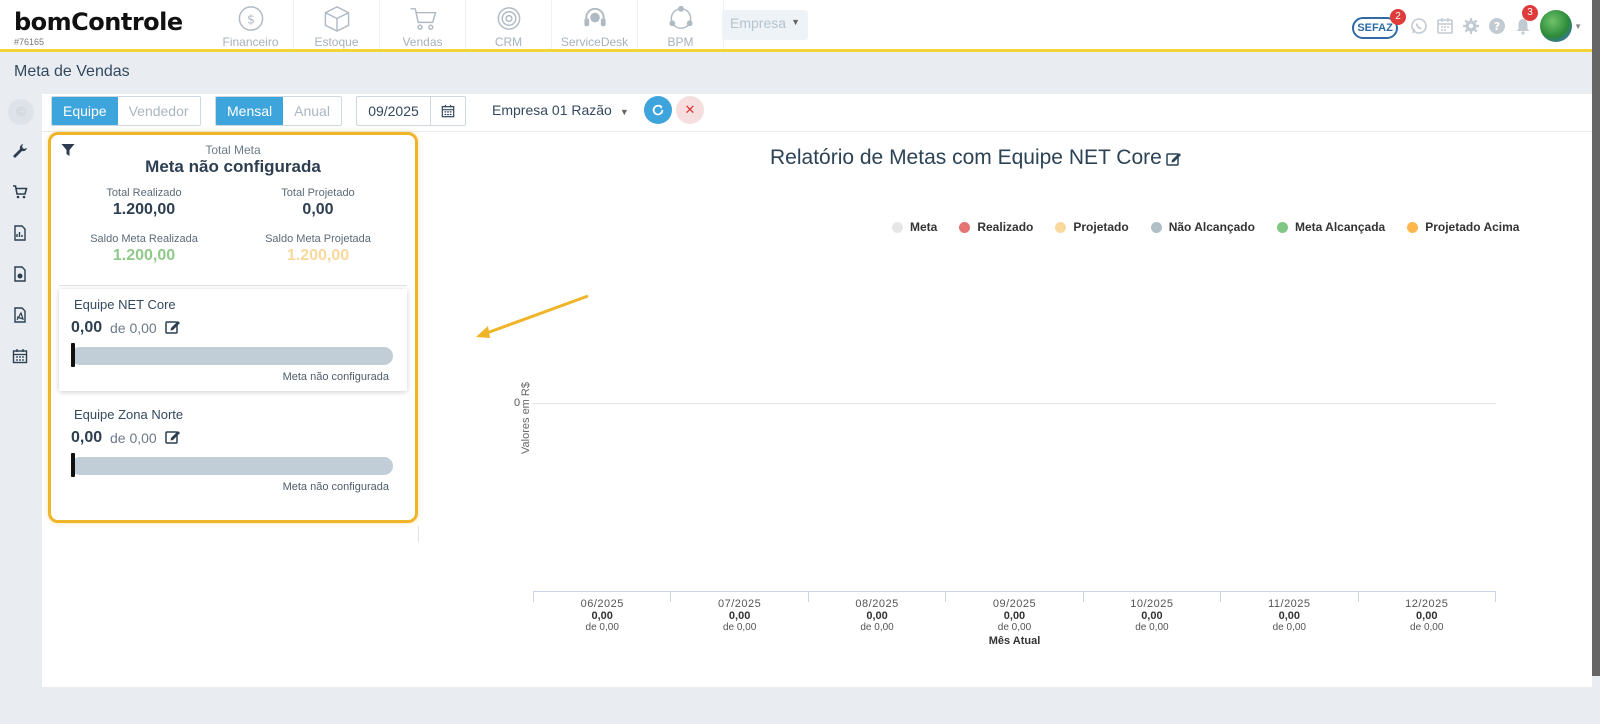 This screenshot has width=1600, height=724. Describe the element at coordinates (125, 304) in the screenshot. I see `team-name: Equipe NET Core` at that location.